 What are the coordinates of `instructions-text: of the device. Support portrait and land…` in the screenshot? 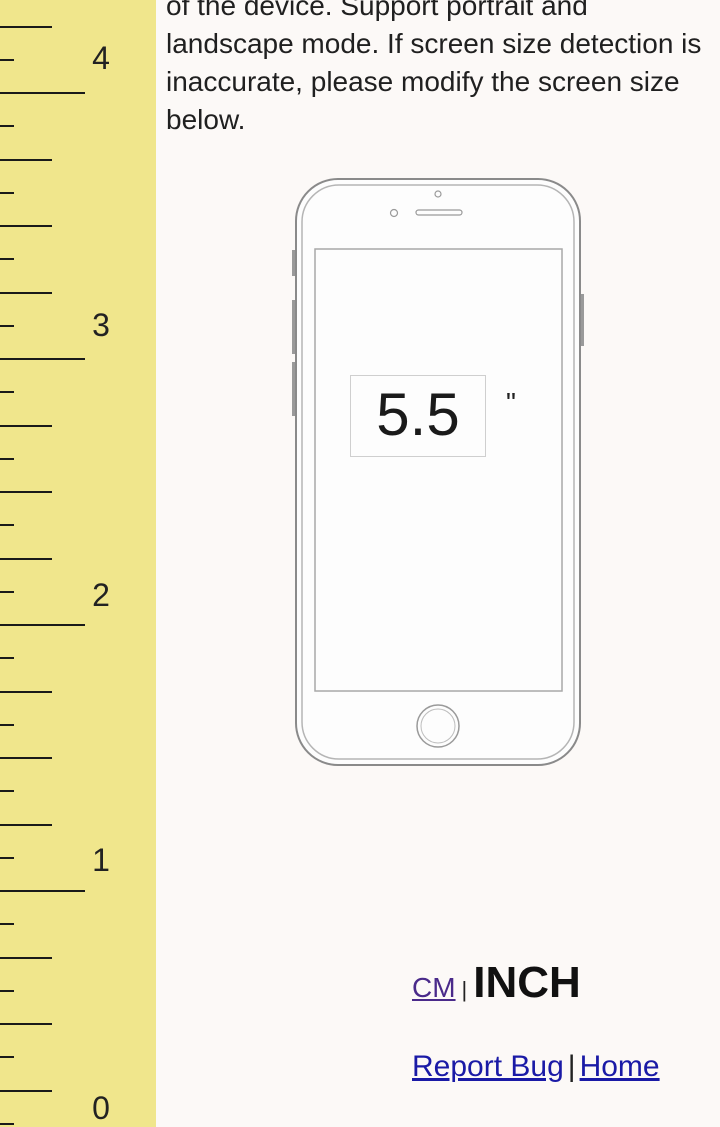 It's located at (434, 67).